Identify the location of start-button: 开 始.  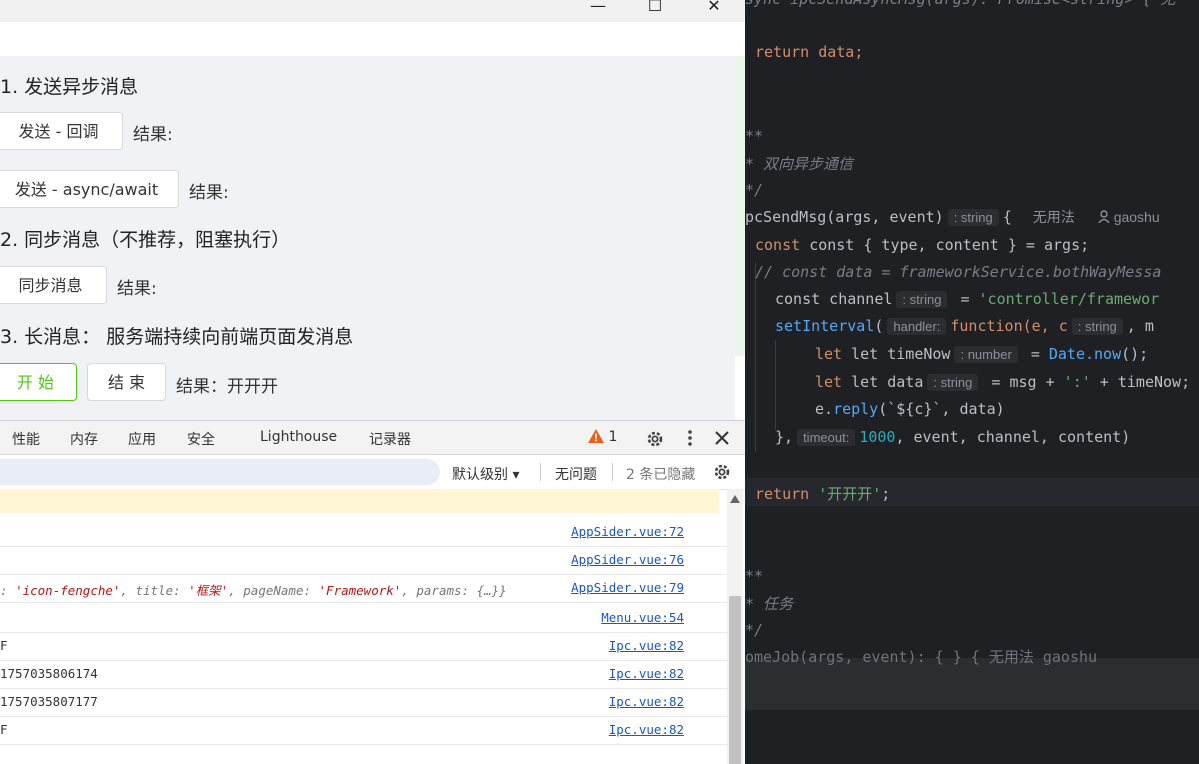
(38, 382).